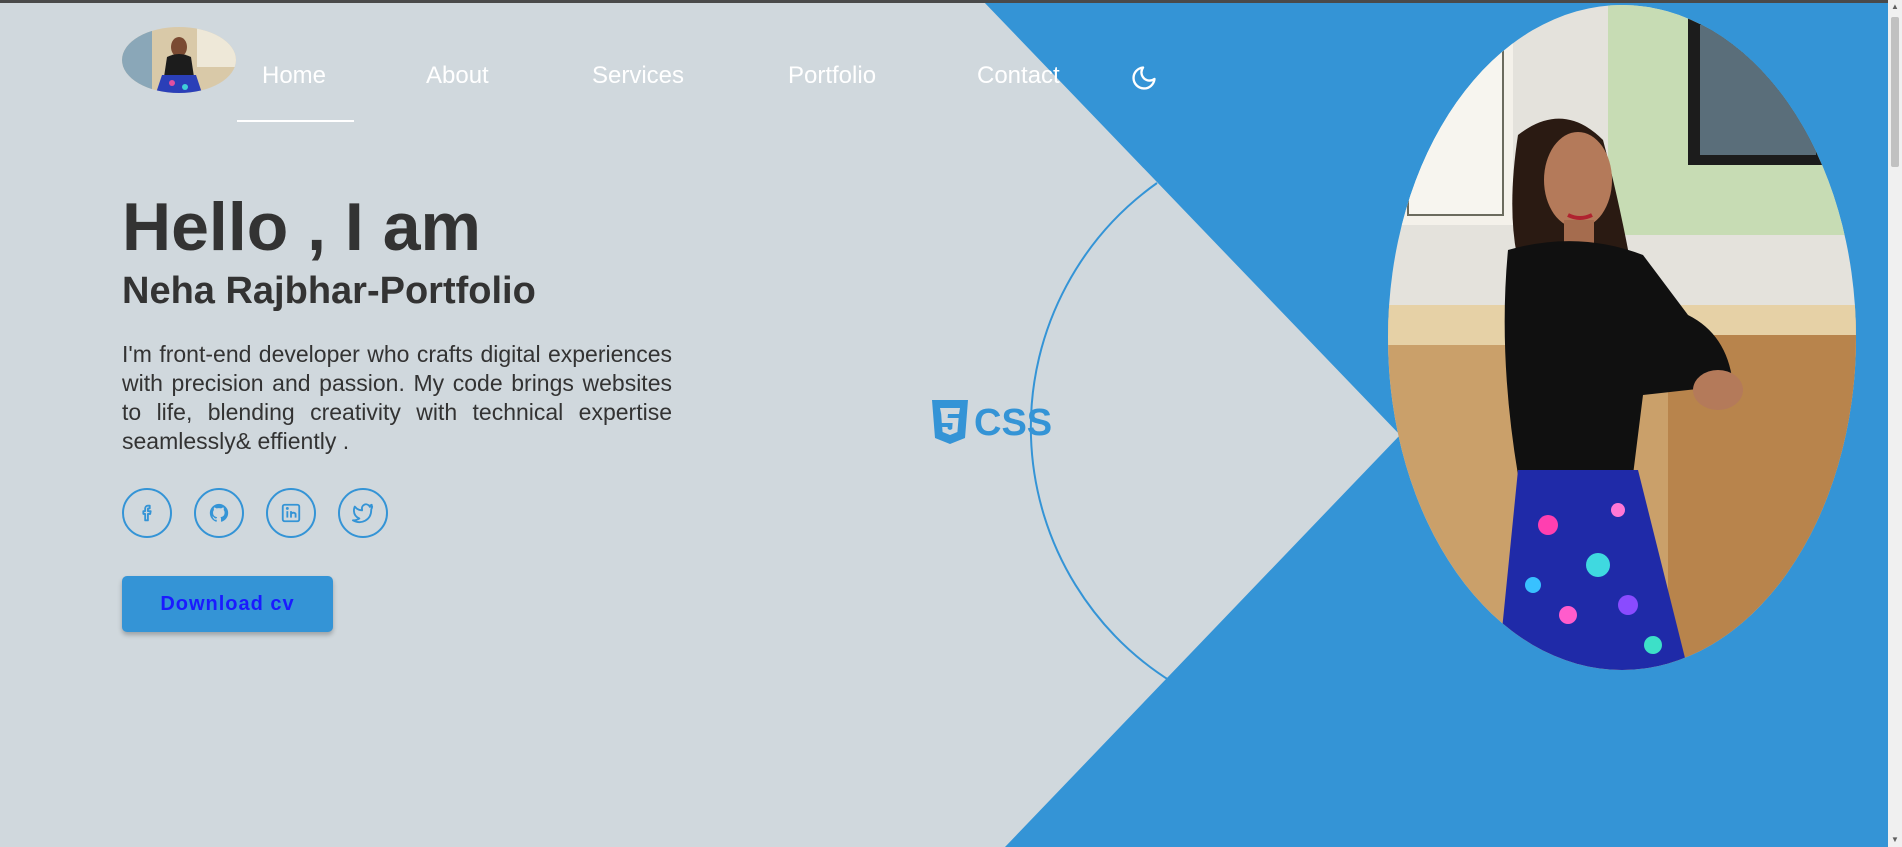  I want to click on nav-contact: Contact, so click(1018, 76).